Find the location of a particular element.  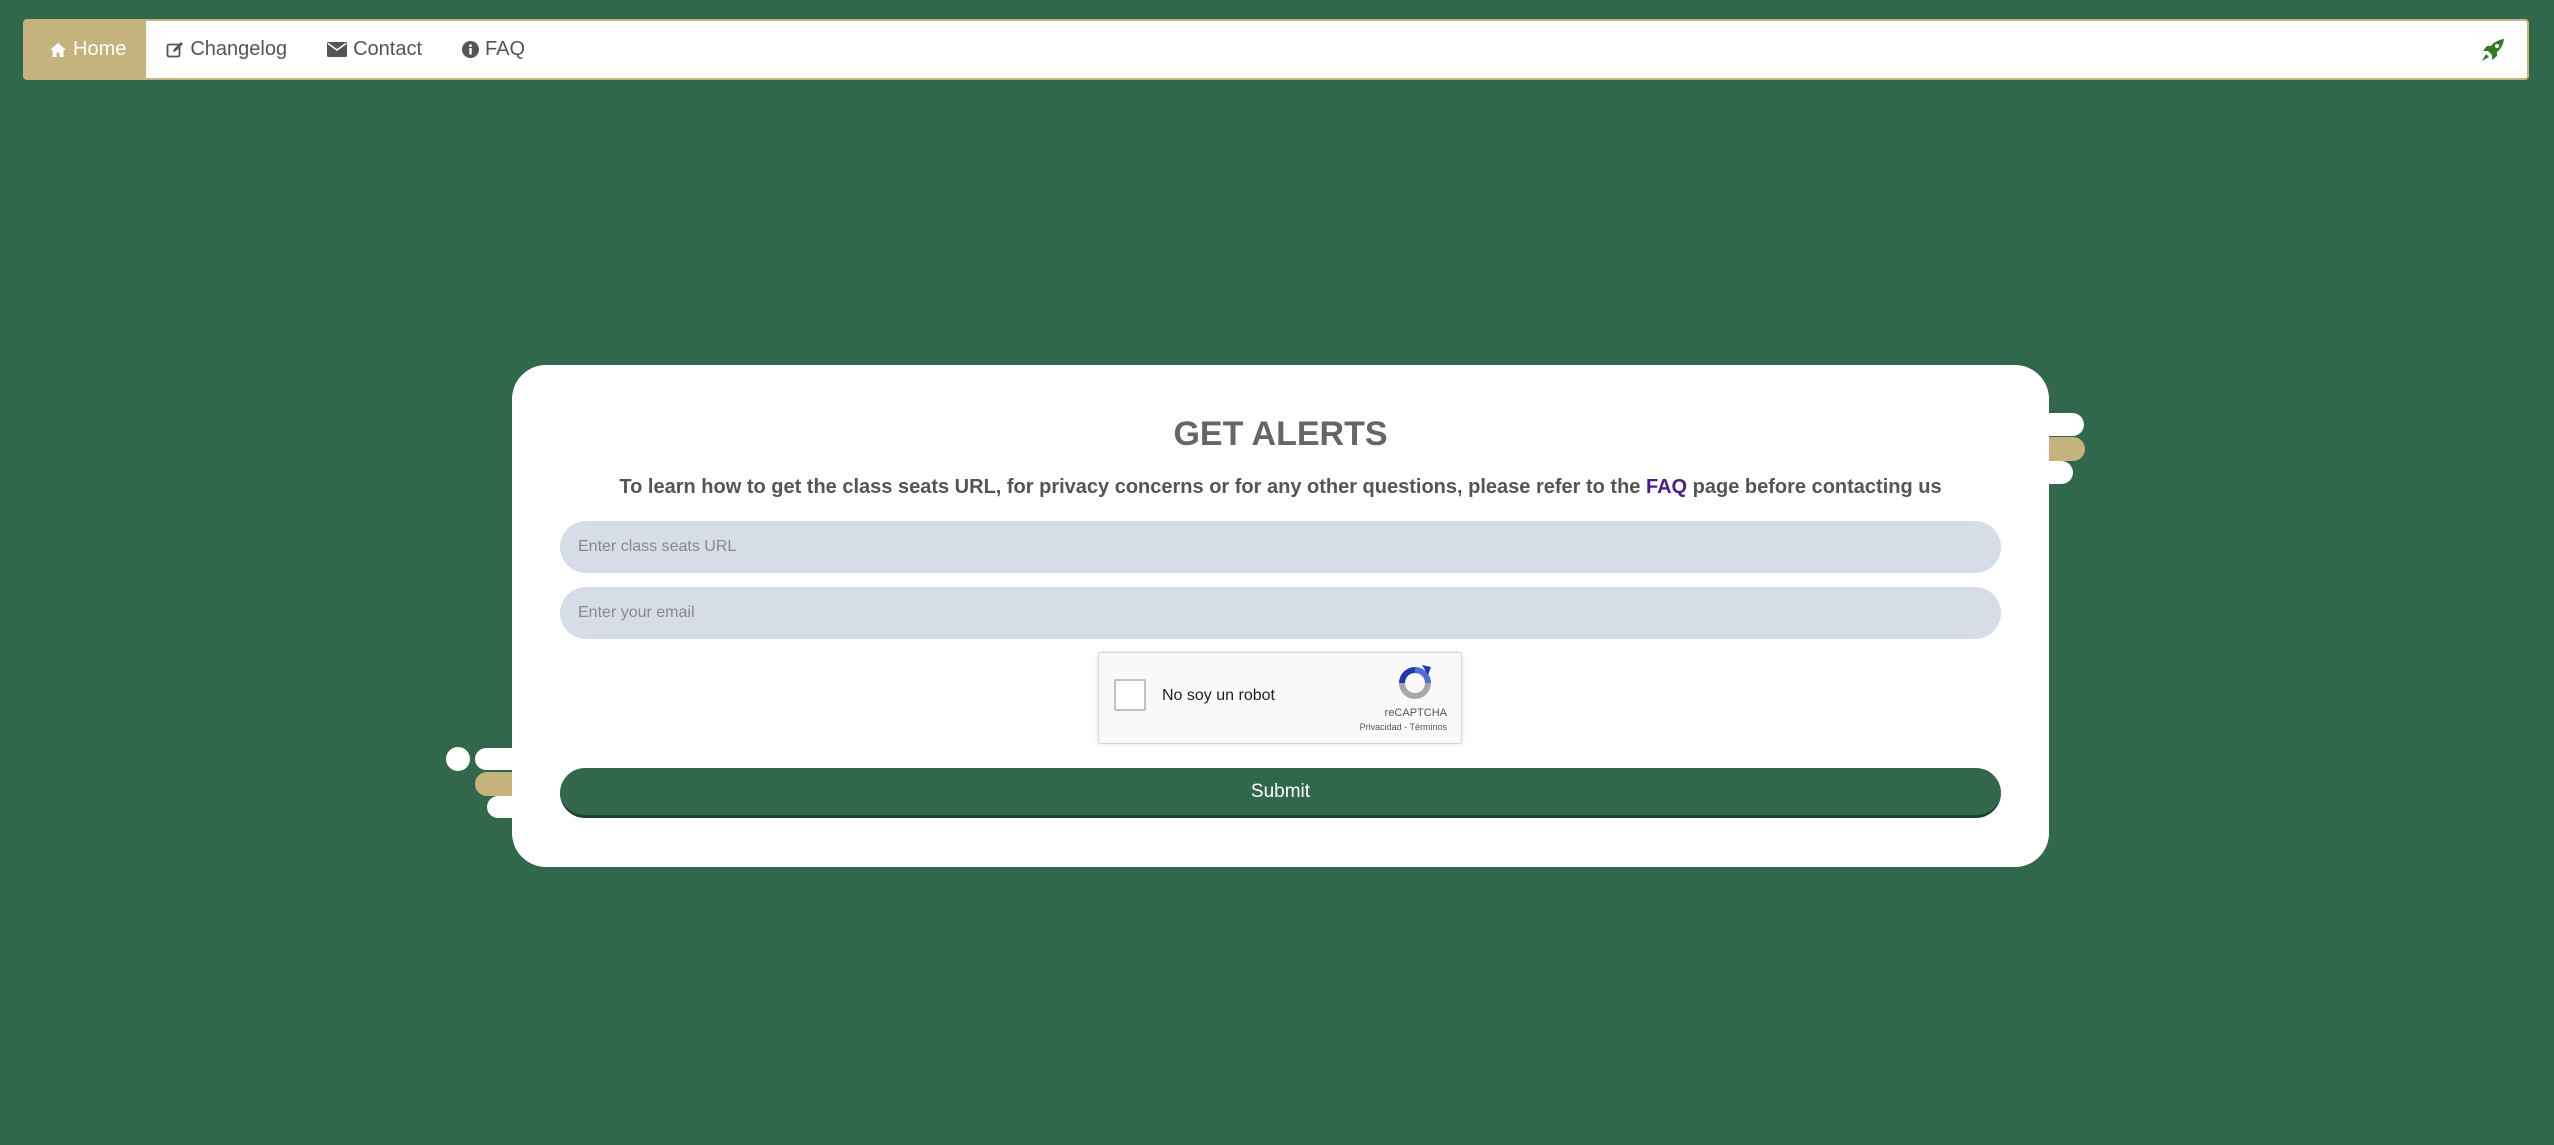

nav-item-label: Home is located at coordinates (100, 49).